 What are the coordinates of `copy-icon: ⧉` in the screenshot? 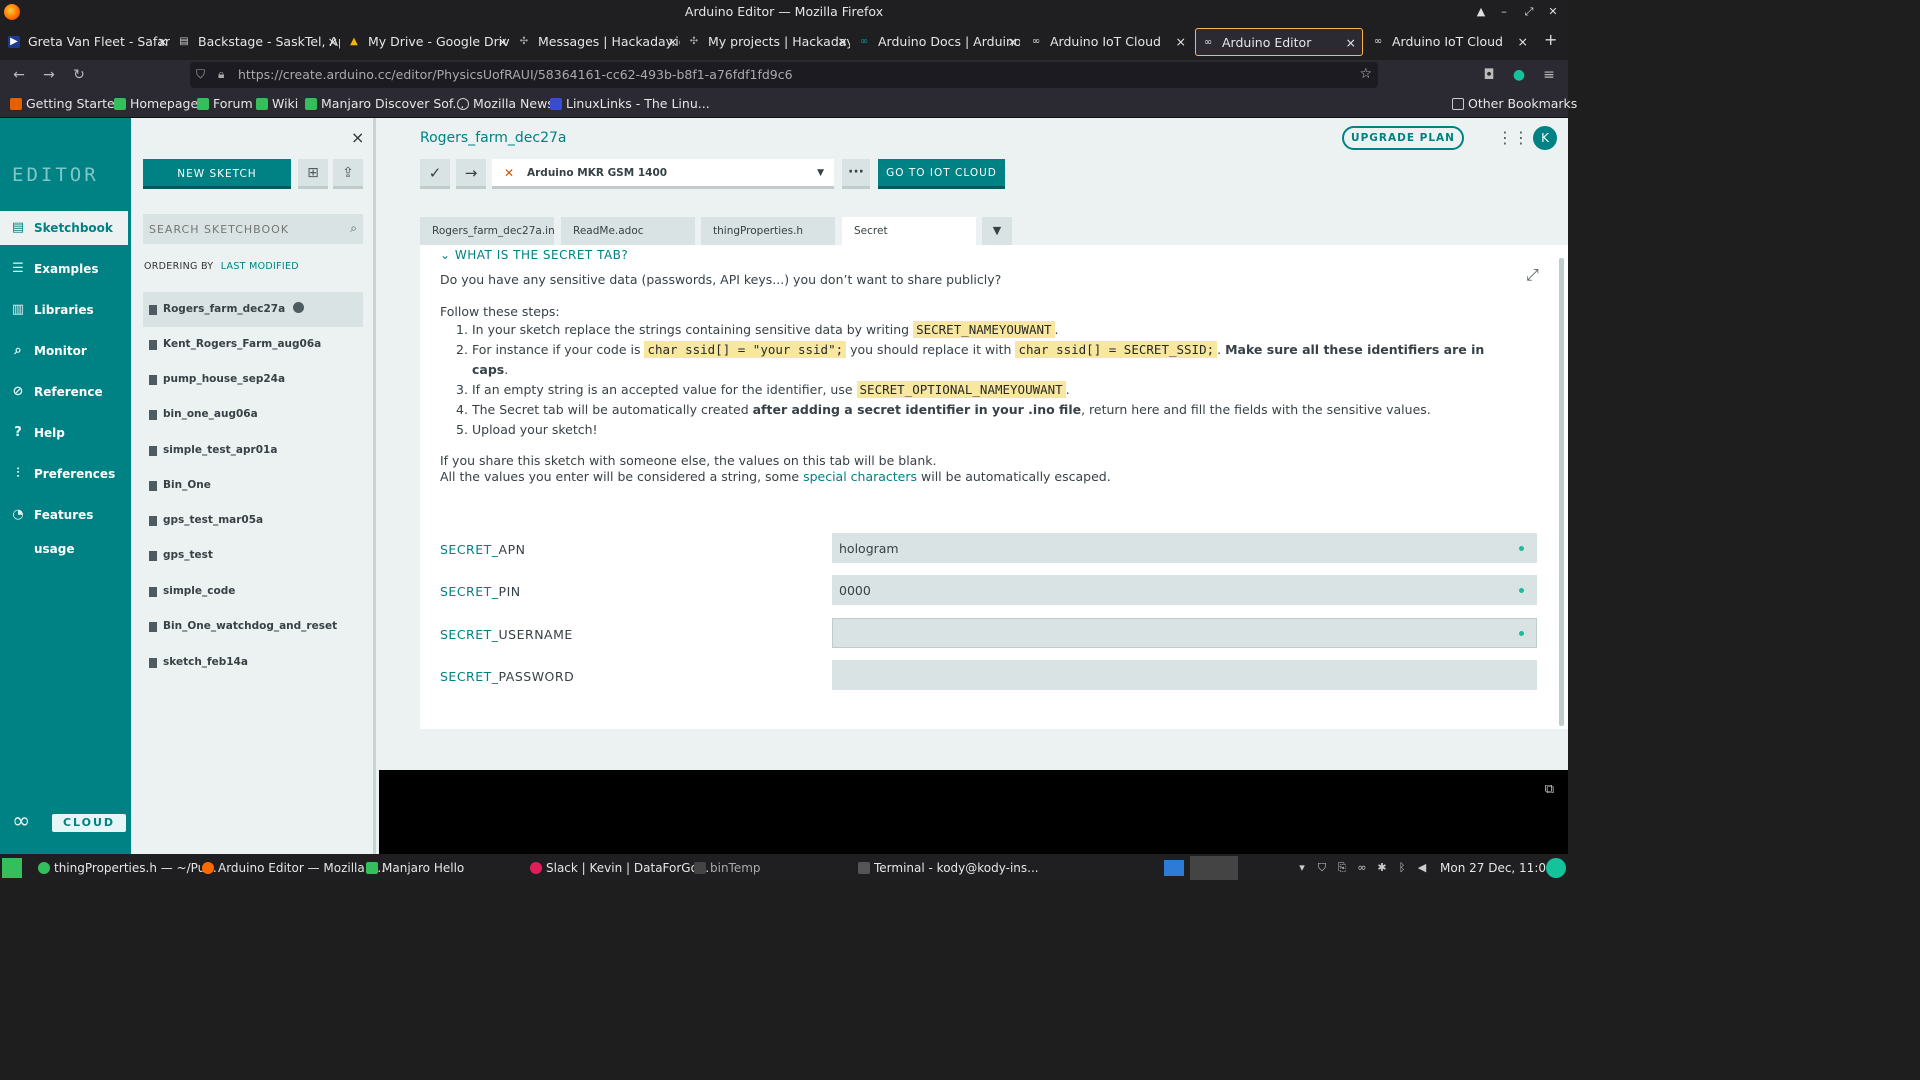 It's located at (1549, 789).